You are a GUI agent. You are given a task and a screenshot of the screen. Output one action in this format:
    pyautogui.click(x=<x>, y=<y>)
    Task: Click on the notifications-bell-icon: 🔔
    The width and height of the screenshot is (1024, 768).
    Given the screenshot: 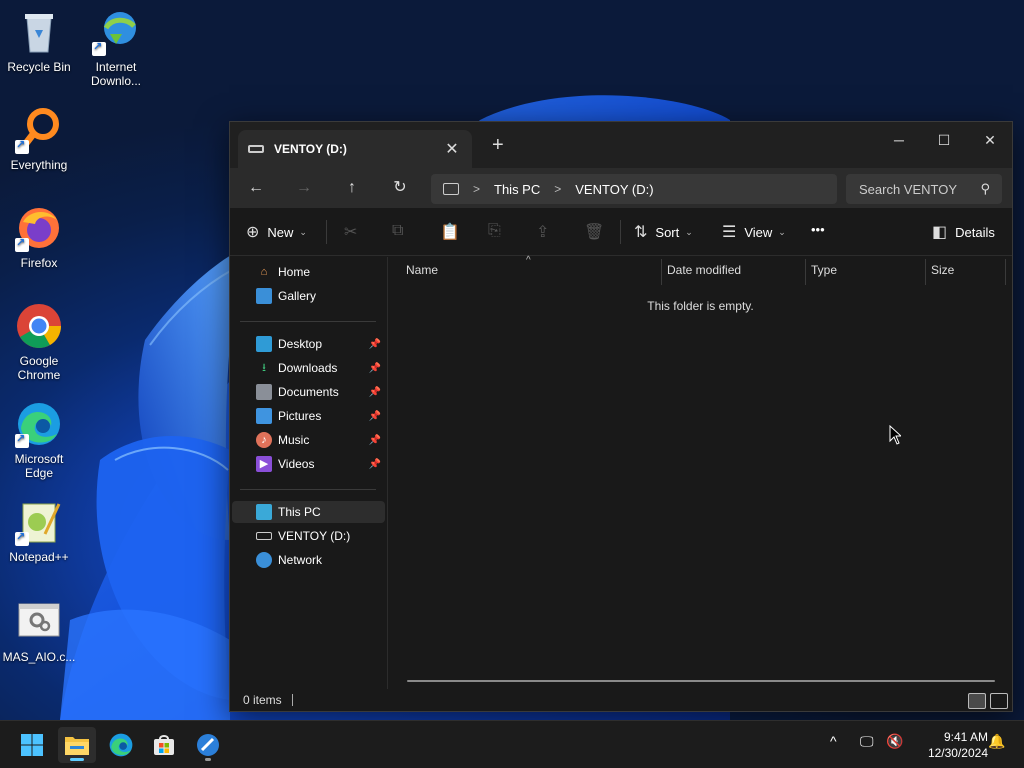 What is the action you would take?
    pyautogui.click(x=996, y=741)
    